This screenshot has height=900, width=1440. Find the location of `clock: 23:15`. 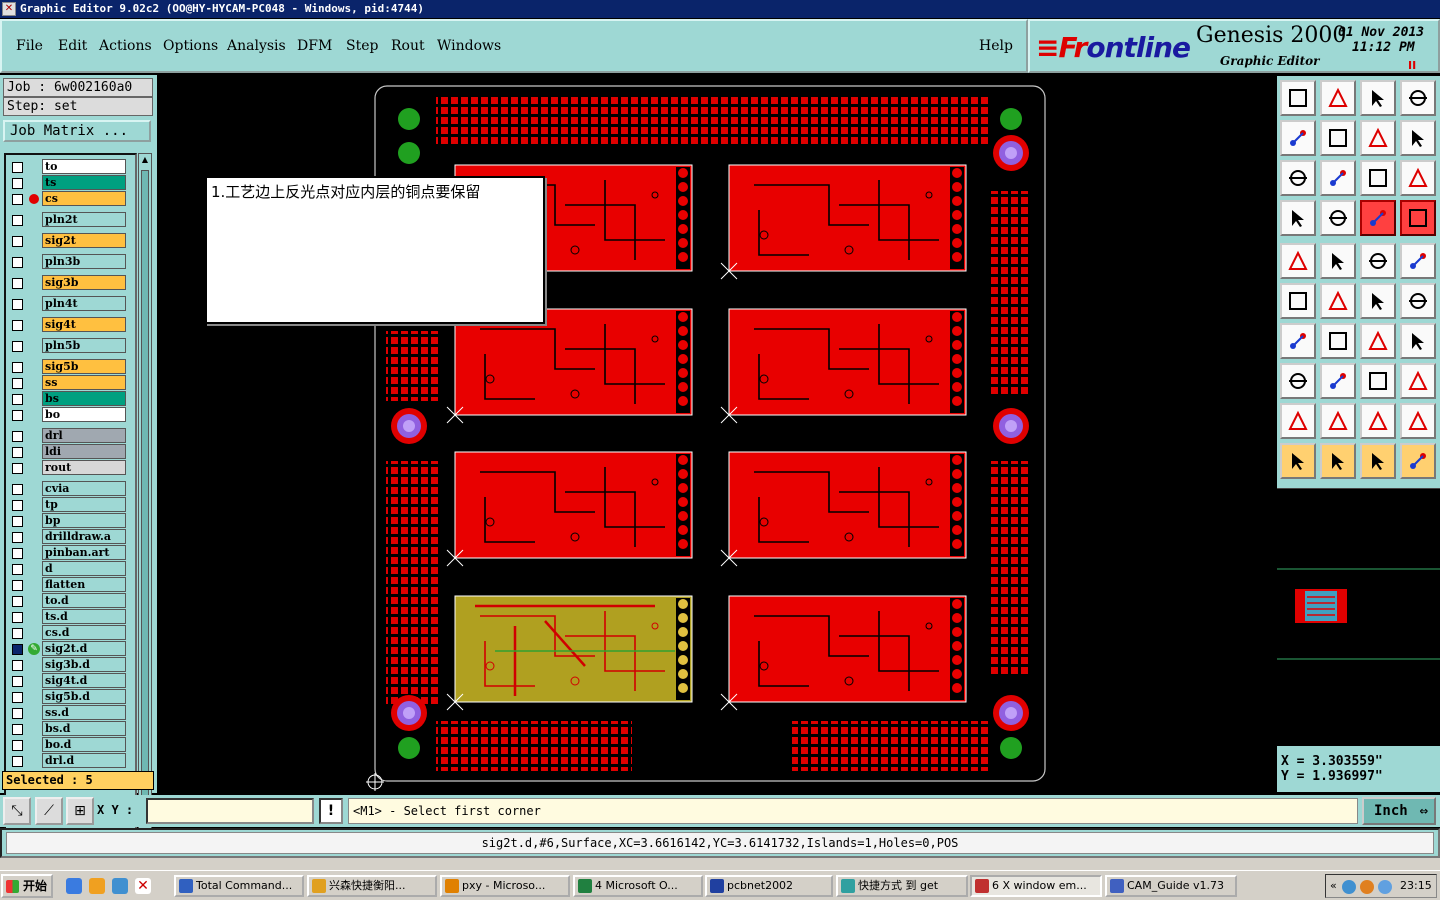

clock: 23:15 is located at coordinates (1416, 886).